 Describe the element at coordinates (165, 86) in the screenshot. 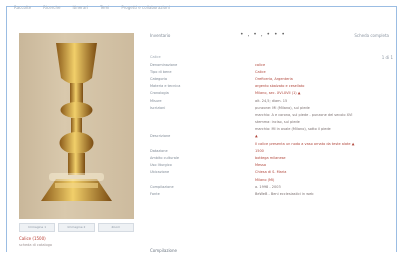

I see `detail-key: Materia e tecnica` at that location.